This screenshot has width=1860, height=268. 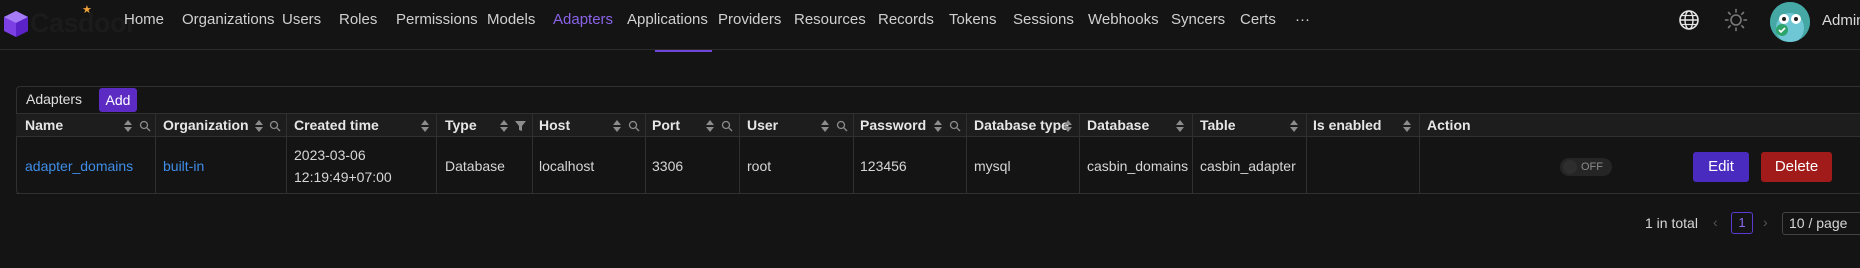 I want to click on column-header-organization: Organization, so click(x=206, y=126).